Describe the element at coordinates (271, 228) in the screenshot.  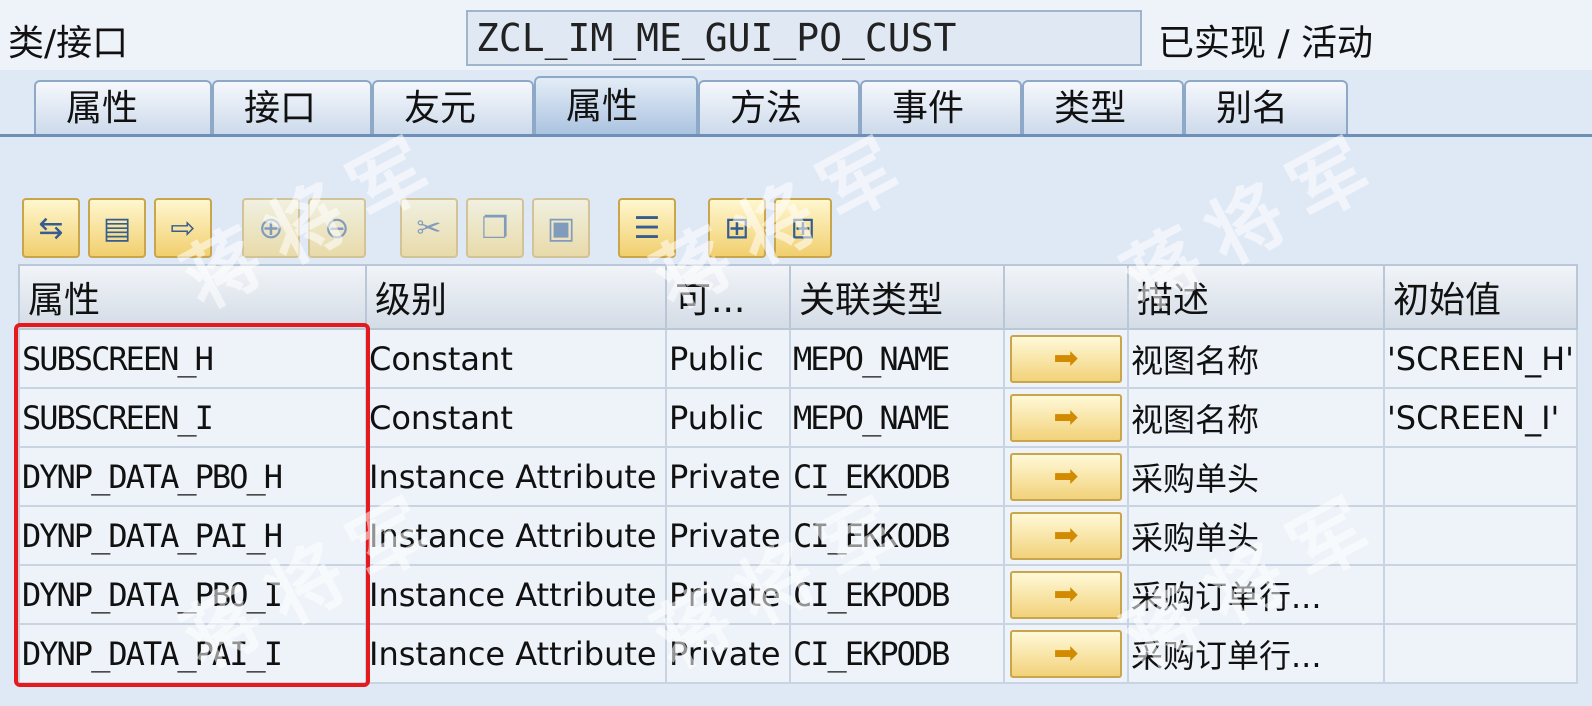
I see `insert-row-icon: ⊕` at that location.